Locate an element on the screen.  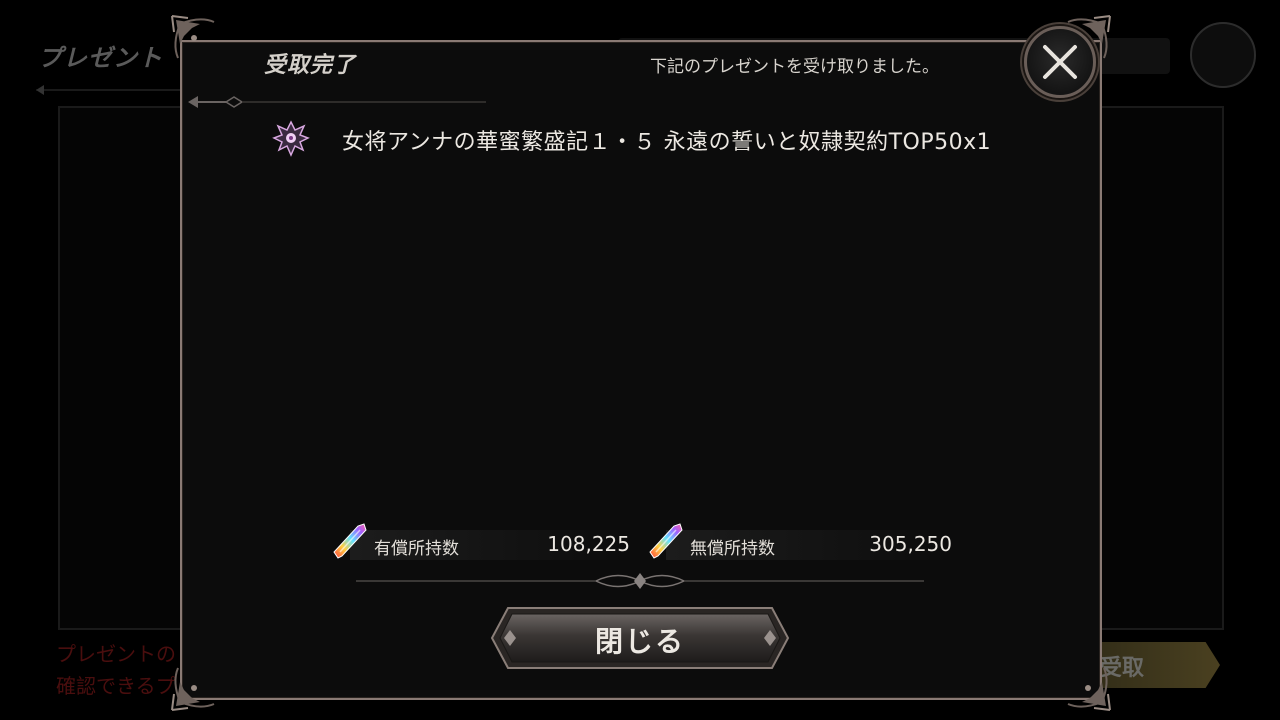
background-note-line1: プレゼントの is located at coordinates (116, 654).